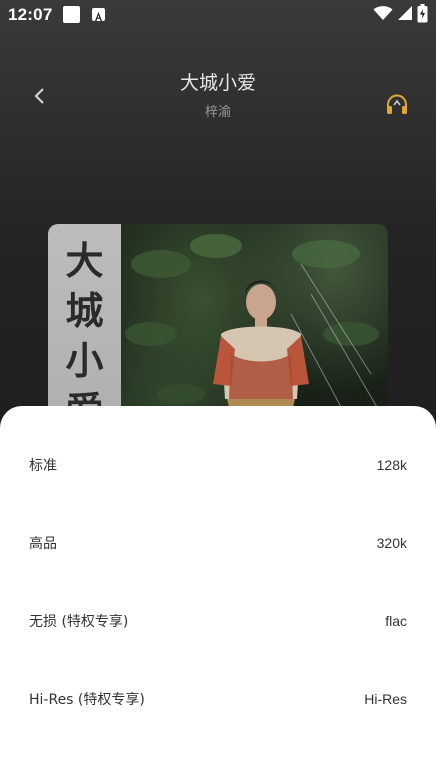 This screenshot has width=436, height=776. What do you see at coordinates (84, 310) in the screenshot?
I see `album-cover-char: 城` at bounding box center [84, 310].